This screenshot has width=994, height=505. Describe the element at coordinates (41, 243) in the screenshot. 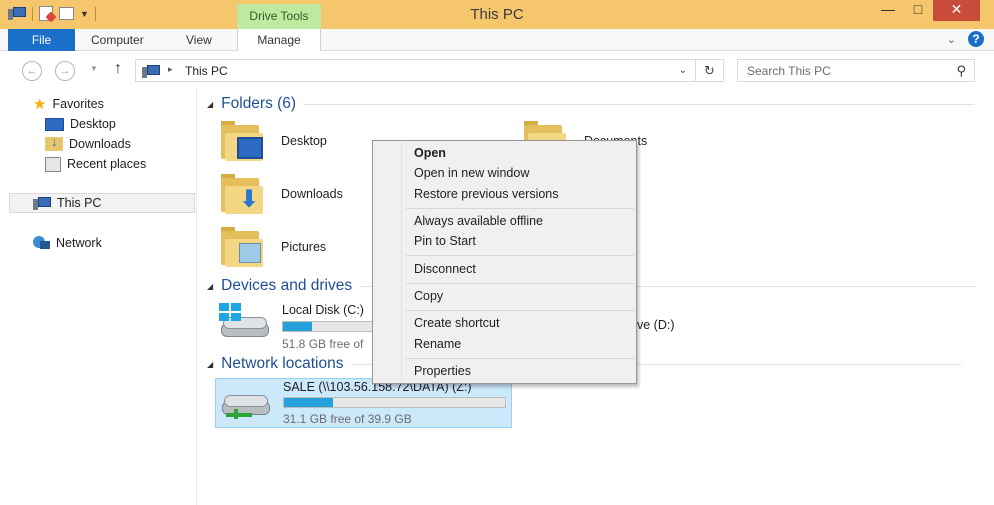

I see `network-icon` at that location.